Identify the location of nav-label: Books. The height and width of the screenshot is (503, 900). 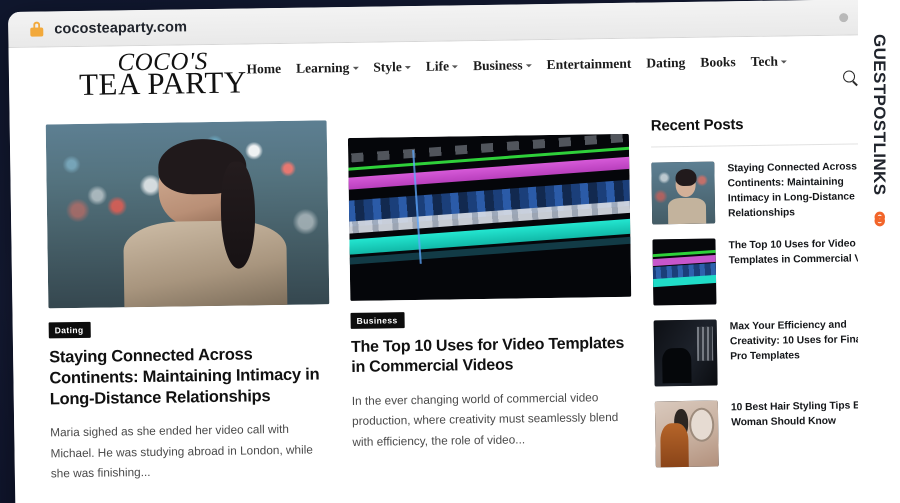
(718, 62).